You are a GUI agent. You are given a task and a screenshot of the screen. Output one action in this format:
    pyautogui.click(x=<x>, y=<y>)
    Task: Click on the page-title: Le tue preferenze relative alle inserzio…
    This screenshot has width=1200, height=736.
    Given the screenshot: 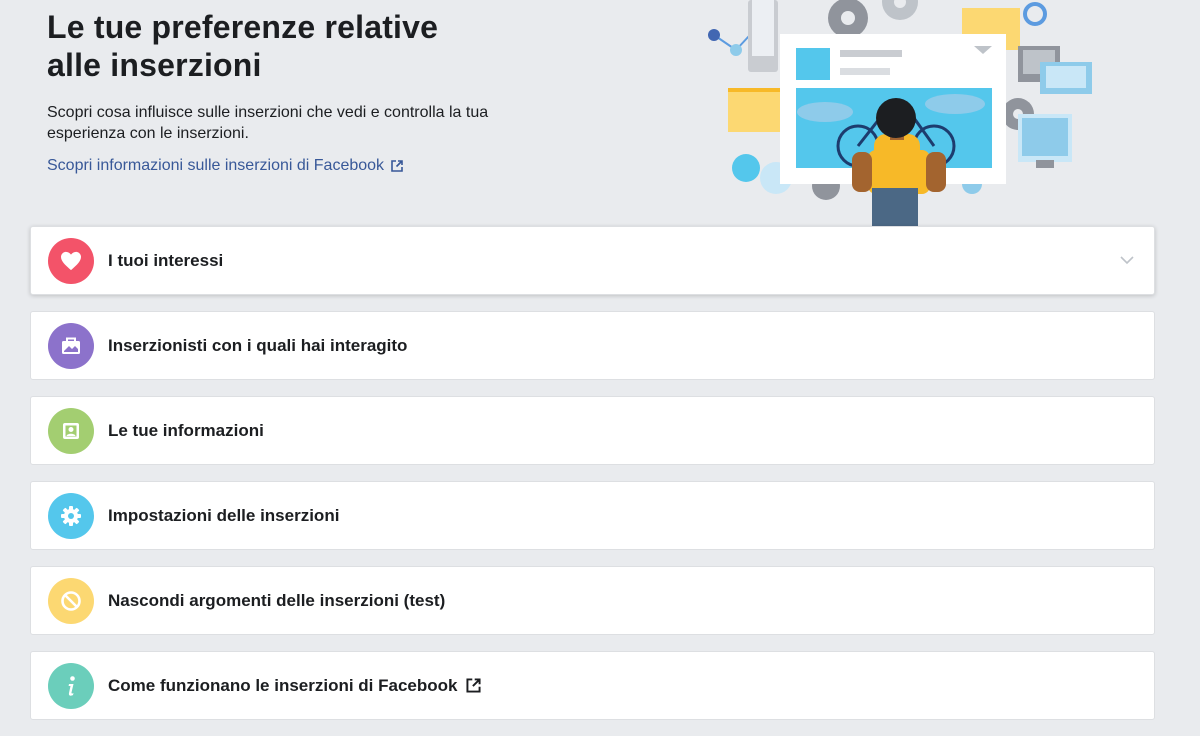 What is the action you would take?
    pyautogui.click(x=357, y=42)
    